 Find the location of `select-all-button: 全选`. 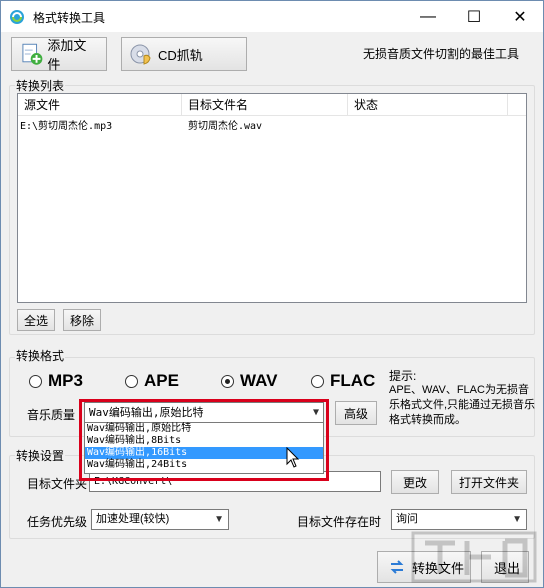

select-all-button: 全选 is located at coordinates (36, 320).